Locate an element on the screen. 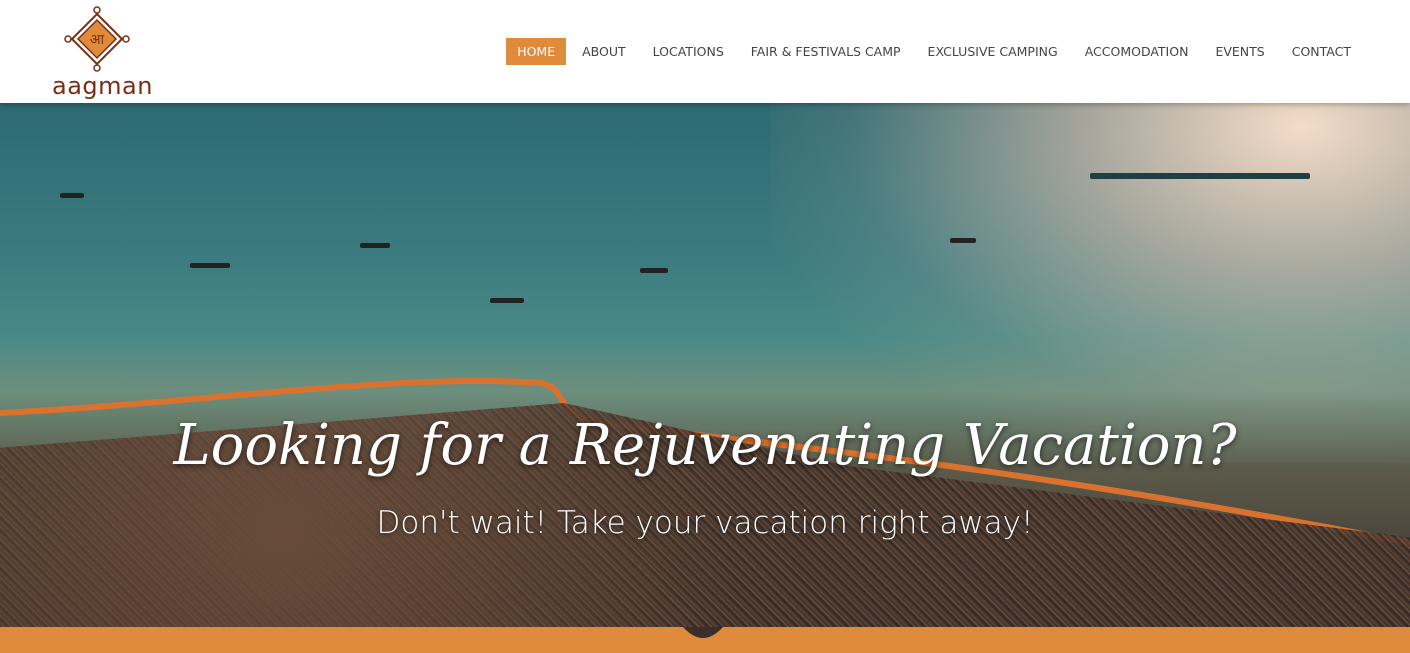 This screenshot has width=1410, height=653. logo-glyph: आ is located at coordinates (97, 40).